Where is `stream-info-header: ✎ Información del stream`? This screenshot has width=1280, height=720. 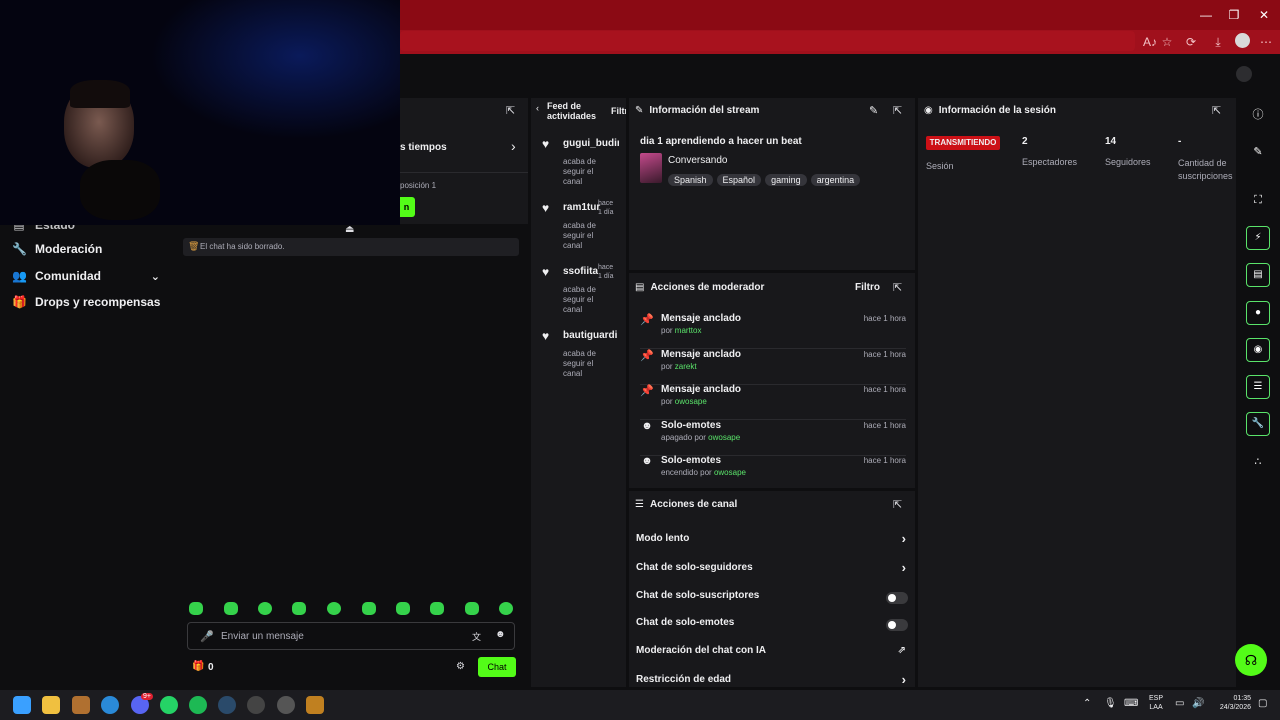
stream-info-header: ✎ Información del stream is located at coordinates (697, 110).